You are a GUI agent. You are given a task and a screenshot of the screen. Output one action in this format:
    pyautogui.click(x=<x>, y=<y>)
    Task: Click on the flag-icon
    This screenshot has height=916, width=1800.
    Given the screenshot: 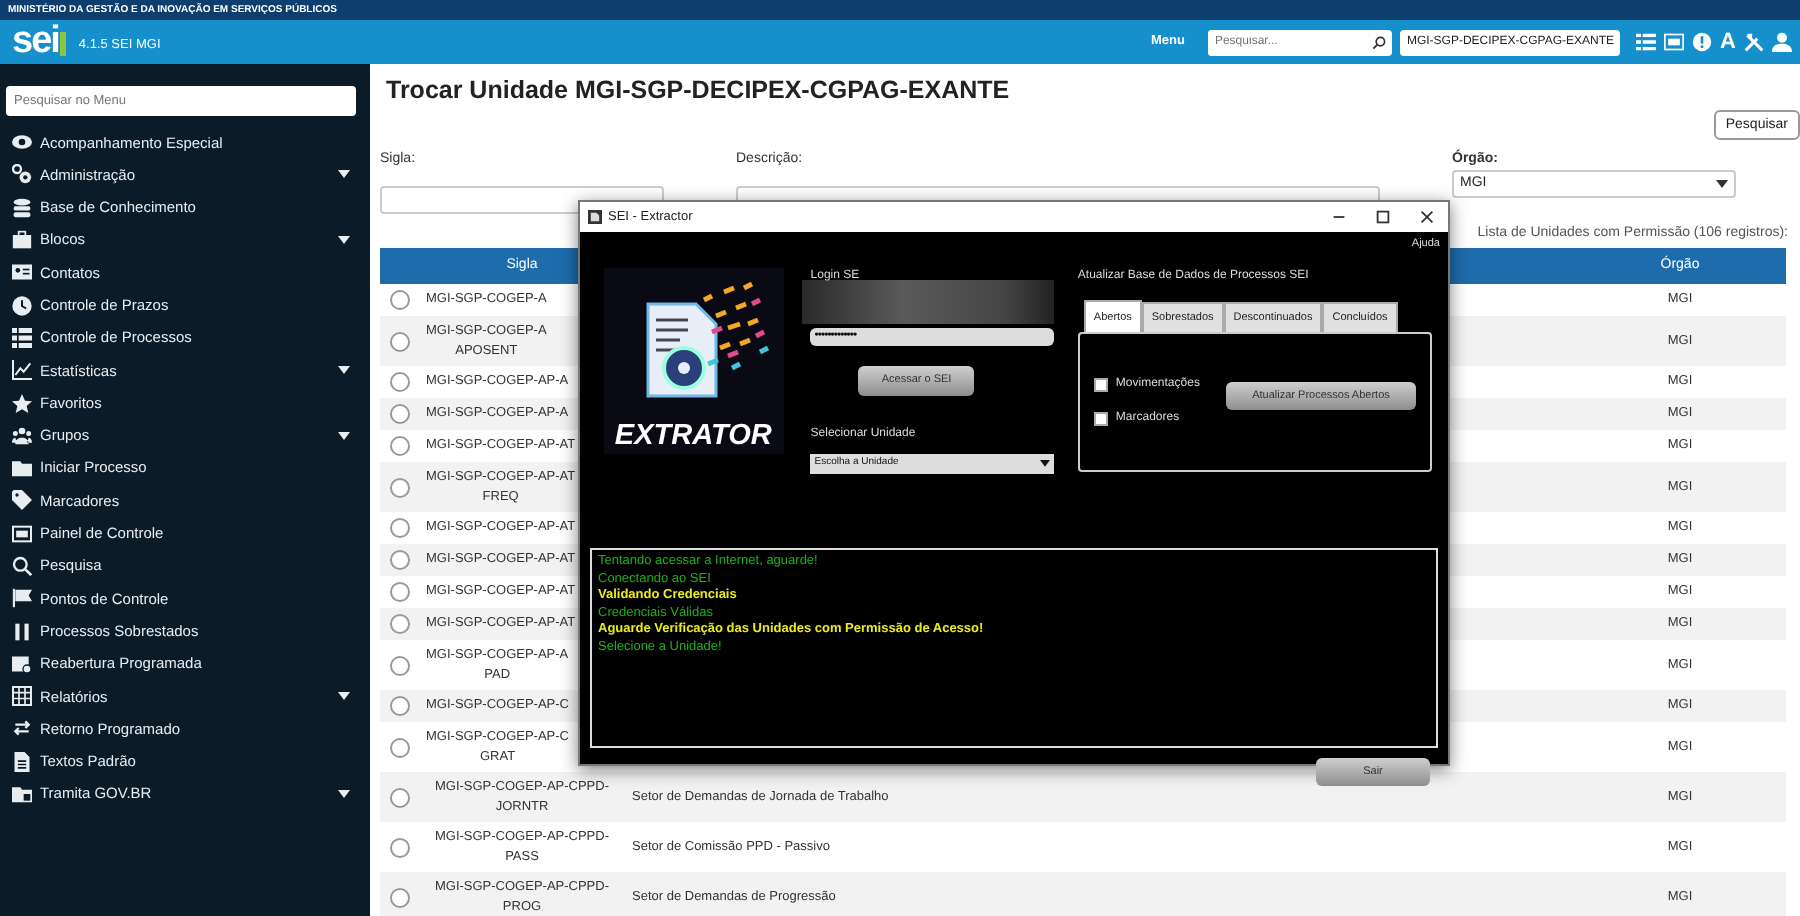 What is the action you would take?
    pyautogui.click(x=22, y=598)
    